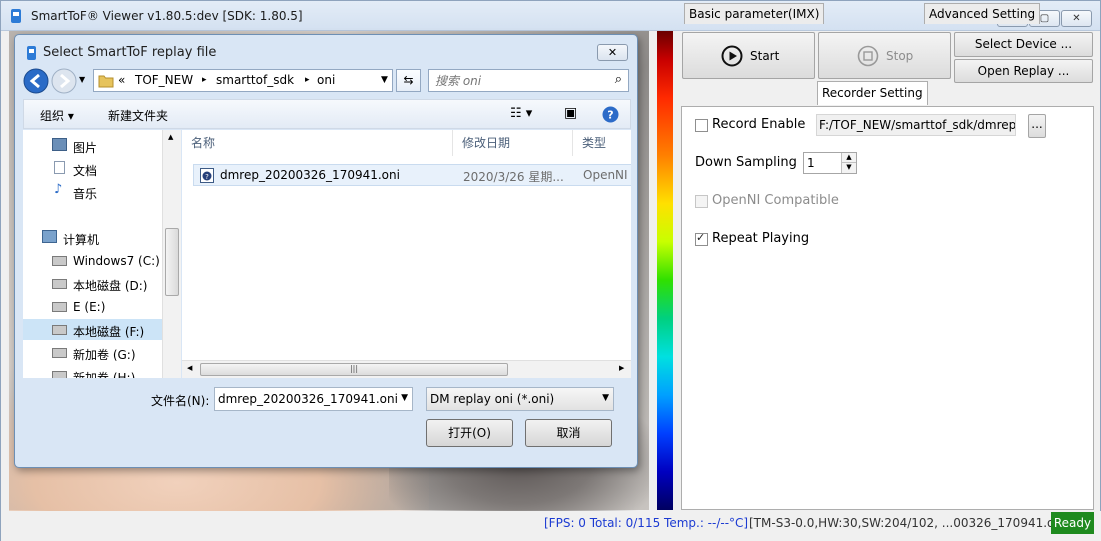  Describe the element at coordinates (618, 79) in the screenshot. I see `search-icon: ⌕` at that location.